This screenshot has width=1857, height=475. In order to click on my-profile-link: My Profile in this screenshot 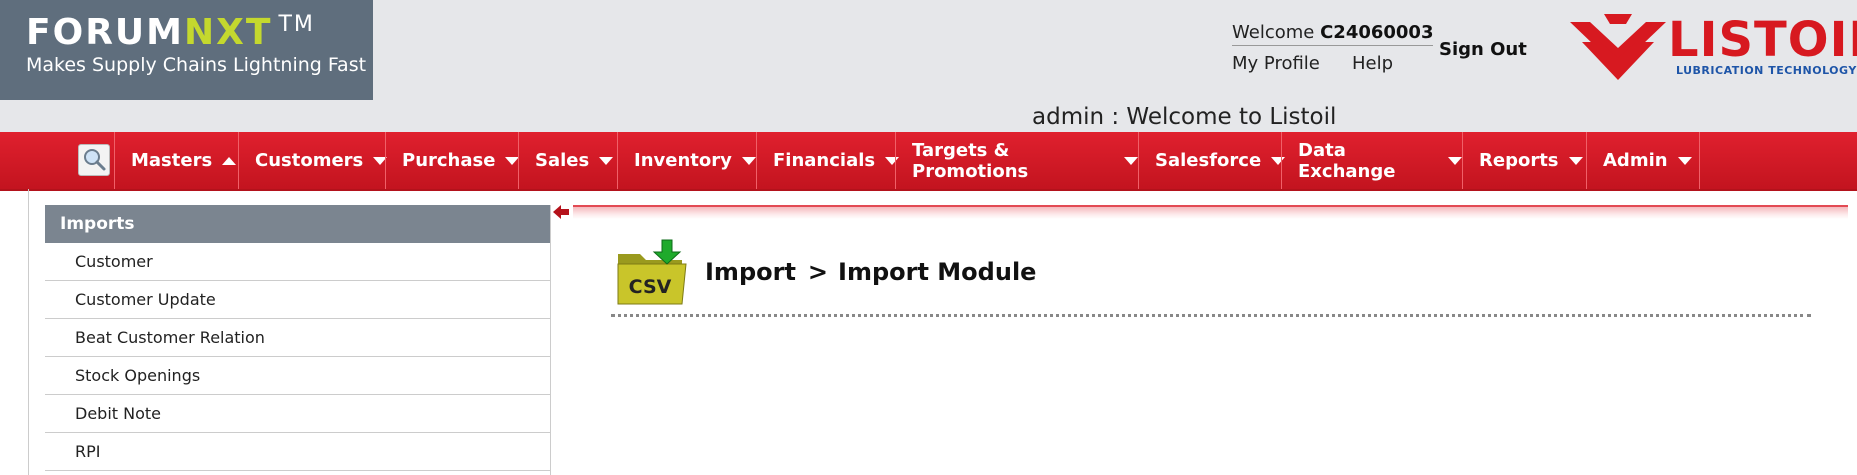, I will do `click(1276, 63)`.